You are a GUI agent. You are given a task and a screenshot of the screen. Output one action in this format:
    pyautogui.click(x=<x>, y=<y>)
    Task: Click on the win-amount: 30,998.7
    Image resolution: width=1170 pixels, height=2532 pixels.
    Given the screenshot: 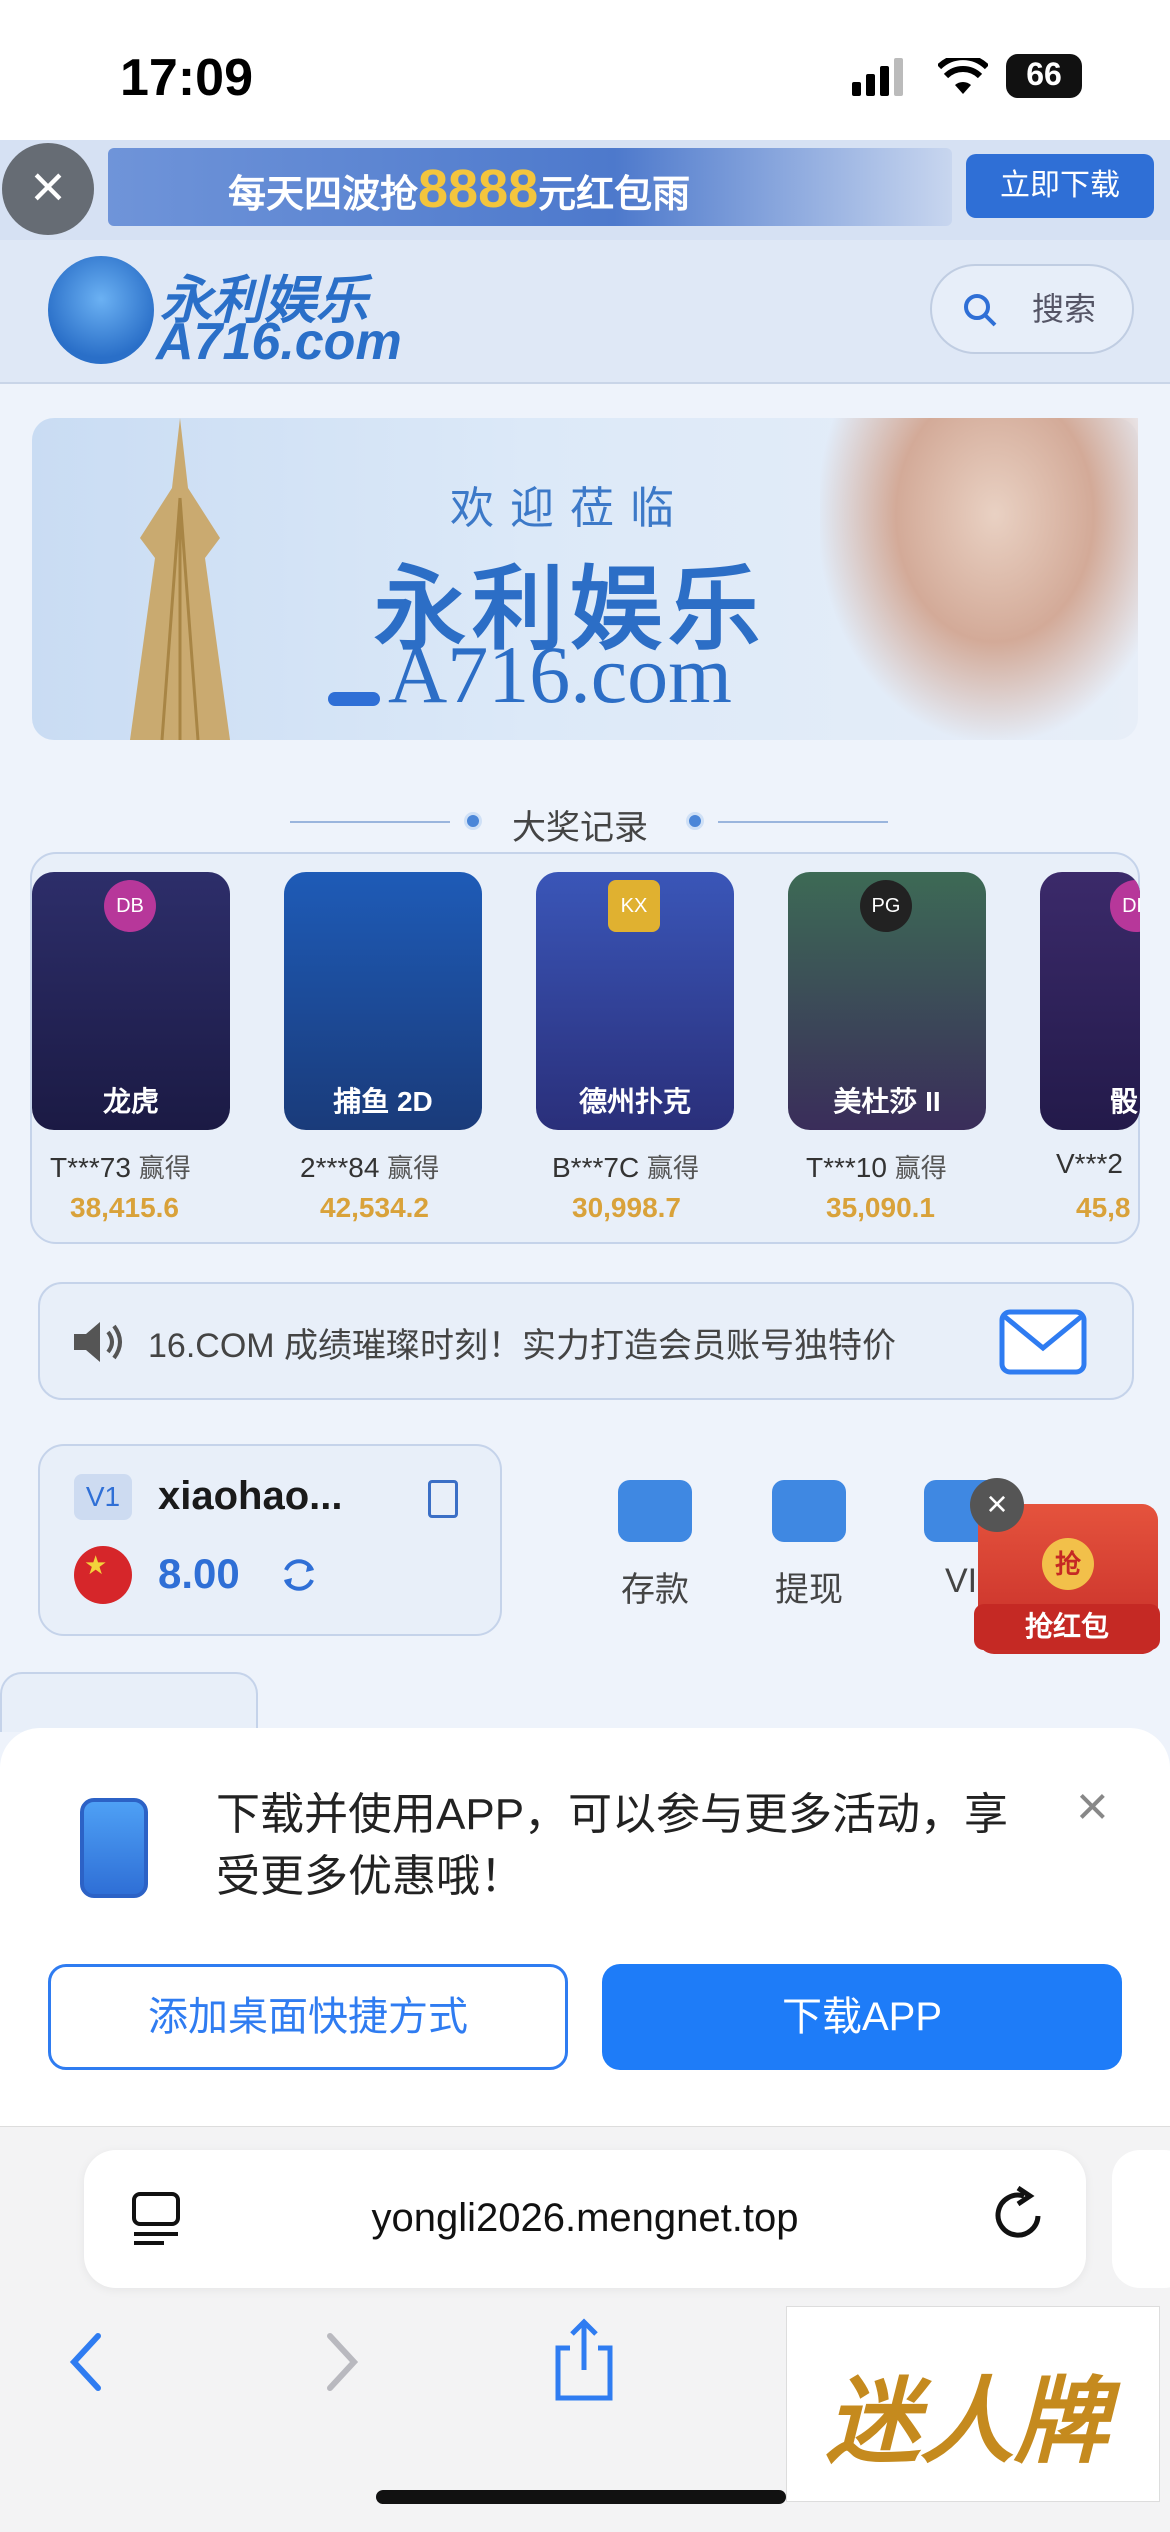 What is the action you would take?
    pyautogui.click(x=626, y=1207)
    